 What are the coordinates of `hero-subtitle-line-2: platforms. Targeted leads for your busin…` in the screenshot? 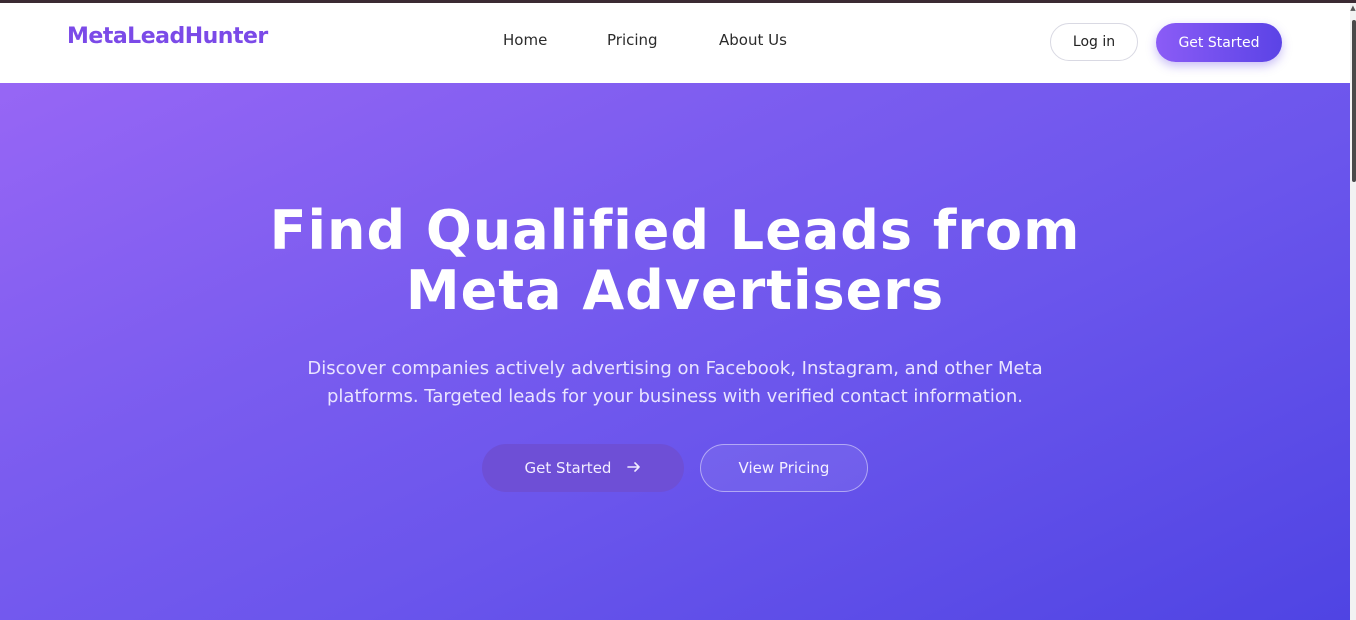 It's located at (675, 396).